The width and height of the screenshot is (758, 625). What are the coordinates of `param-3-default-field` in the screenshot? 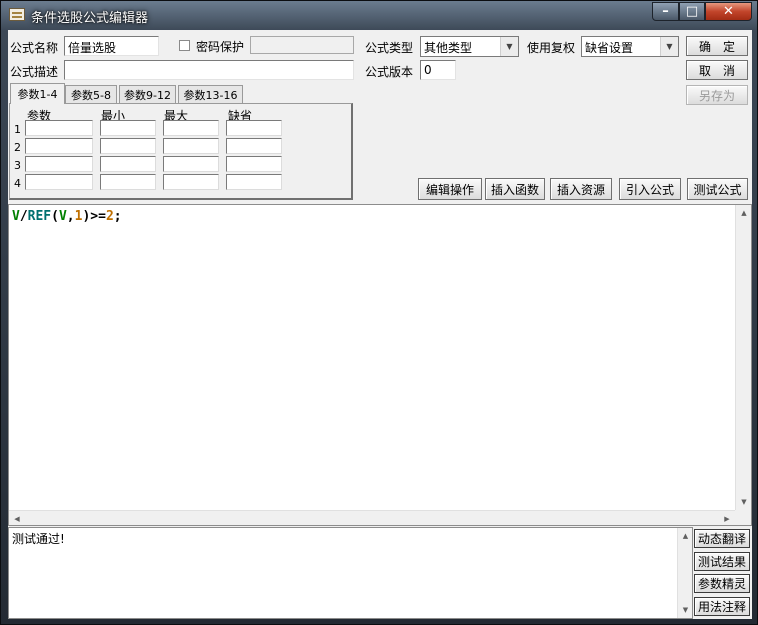 It's located at (254, 164).